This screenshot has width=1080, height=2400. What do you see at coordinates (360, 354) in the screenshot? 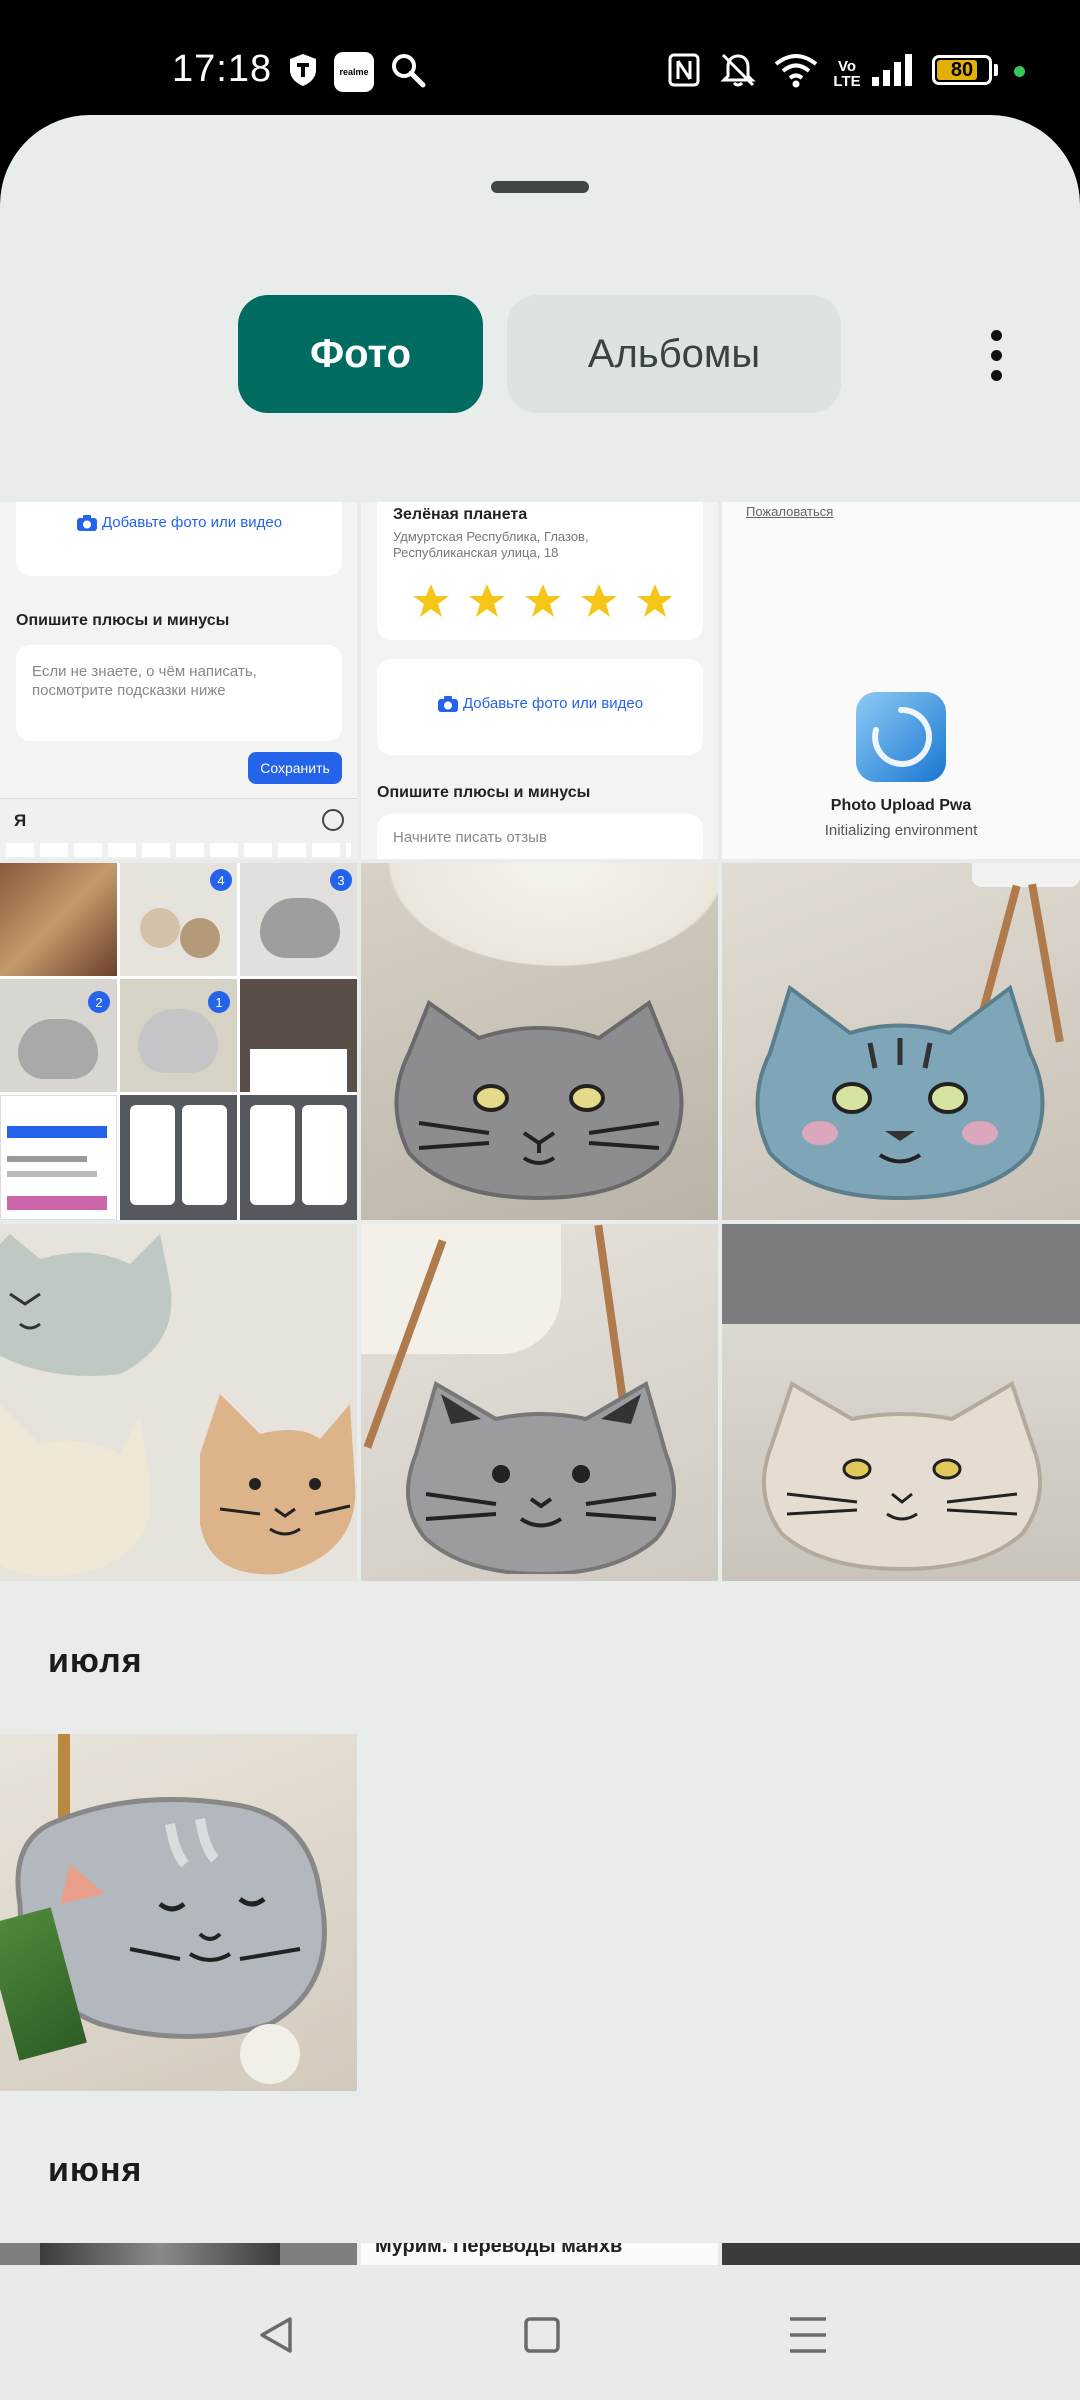
I see `tab-photos: Фото` at bounding box center [360, 354].